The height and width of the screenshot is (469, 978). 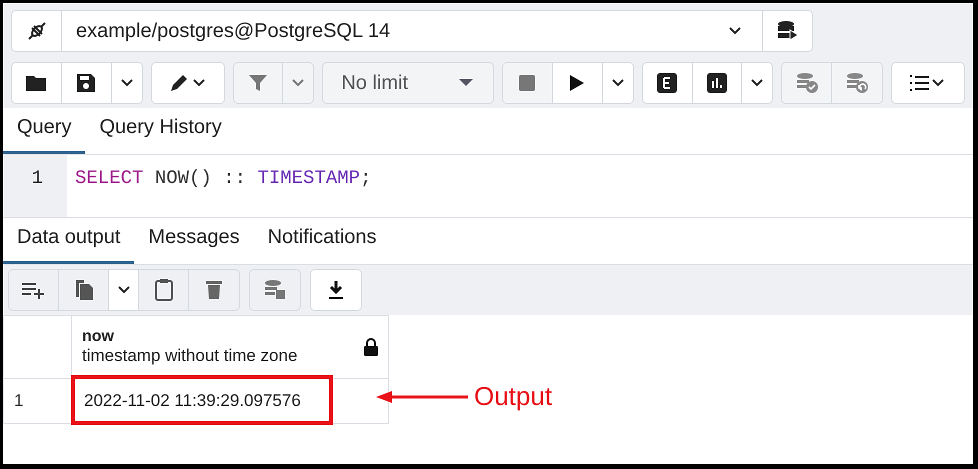 I want to click on sql-code-line: SELECT NOW() :: TIMESTAMP;, so click(x=223, y=178).